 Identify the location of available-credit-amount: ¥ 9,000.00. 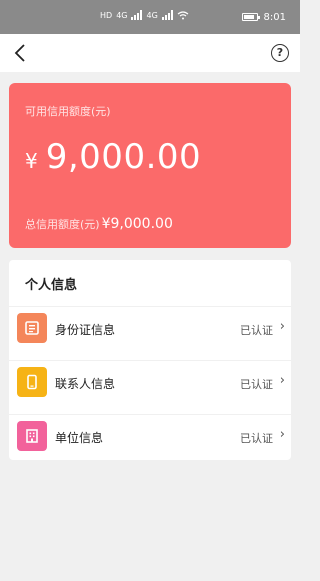
(113, 157).